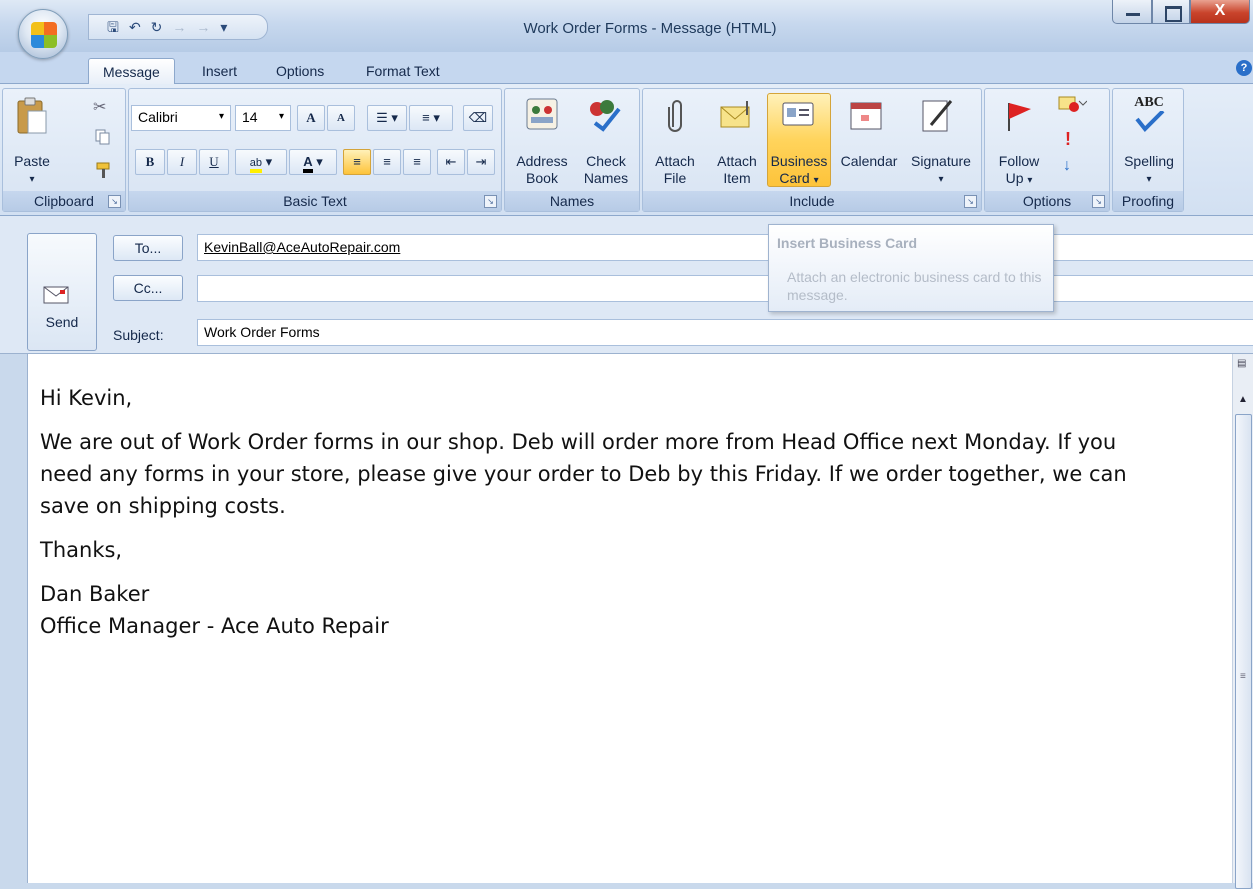 This screenshot has width=1253, height=889. Describe the element at coordinates (572, 150) in the screenshot. I see `names-group: Address Book Check Names Names` at that location.